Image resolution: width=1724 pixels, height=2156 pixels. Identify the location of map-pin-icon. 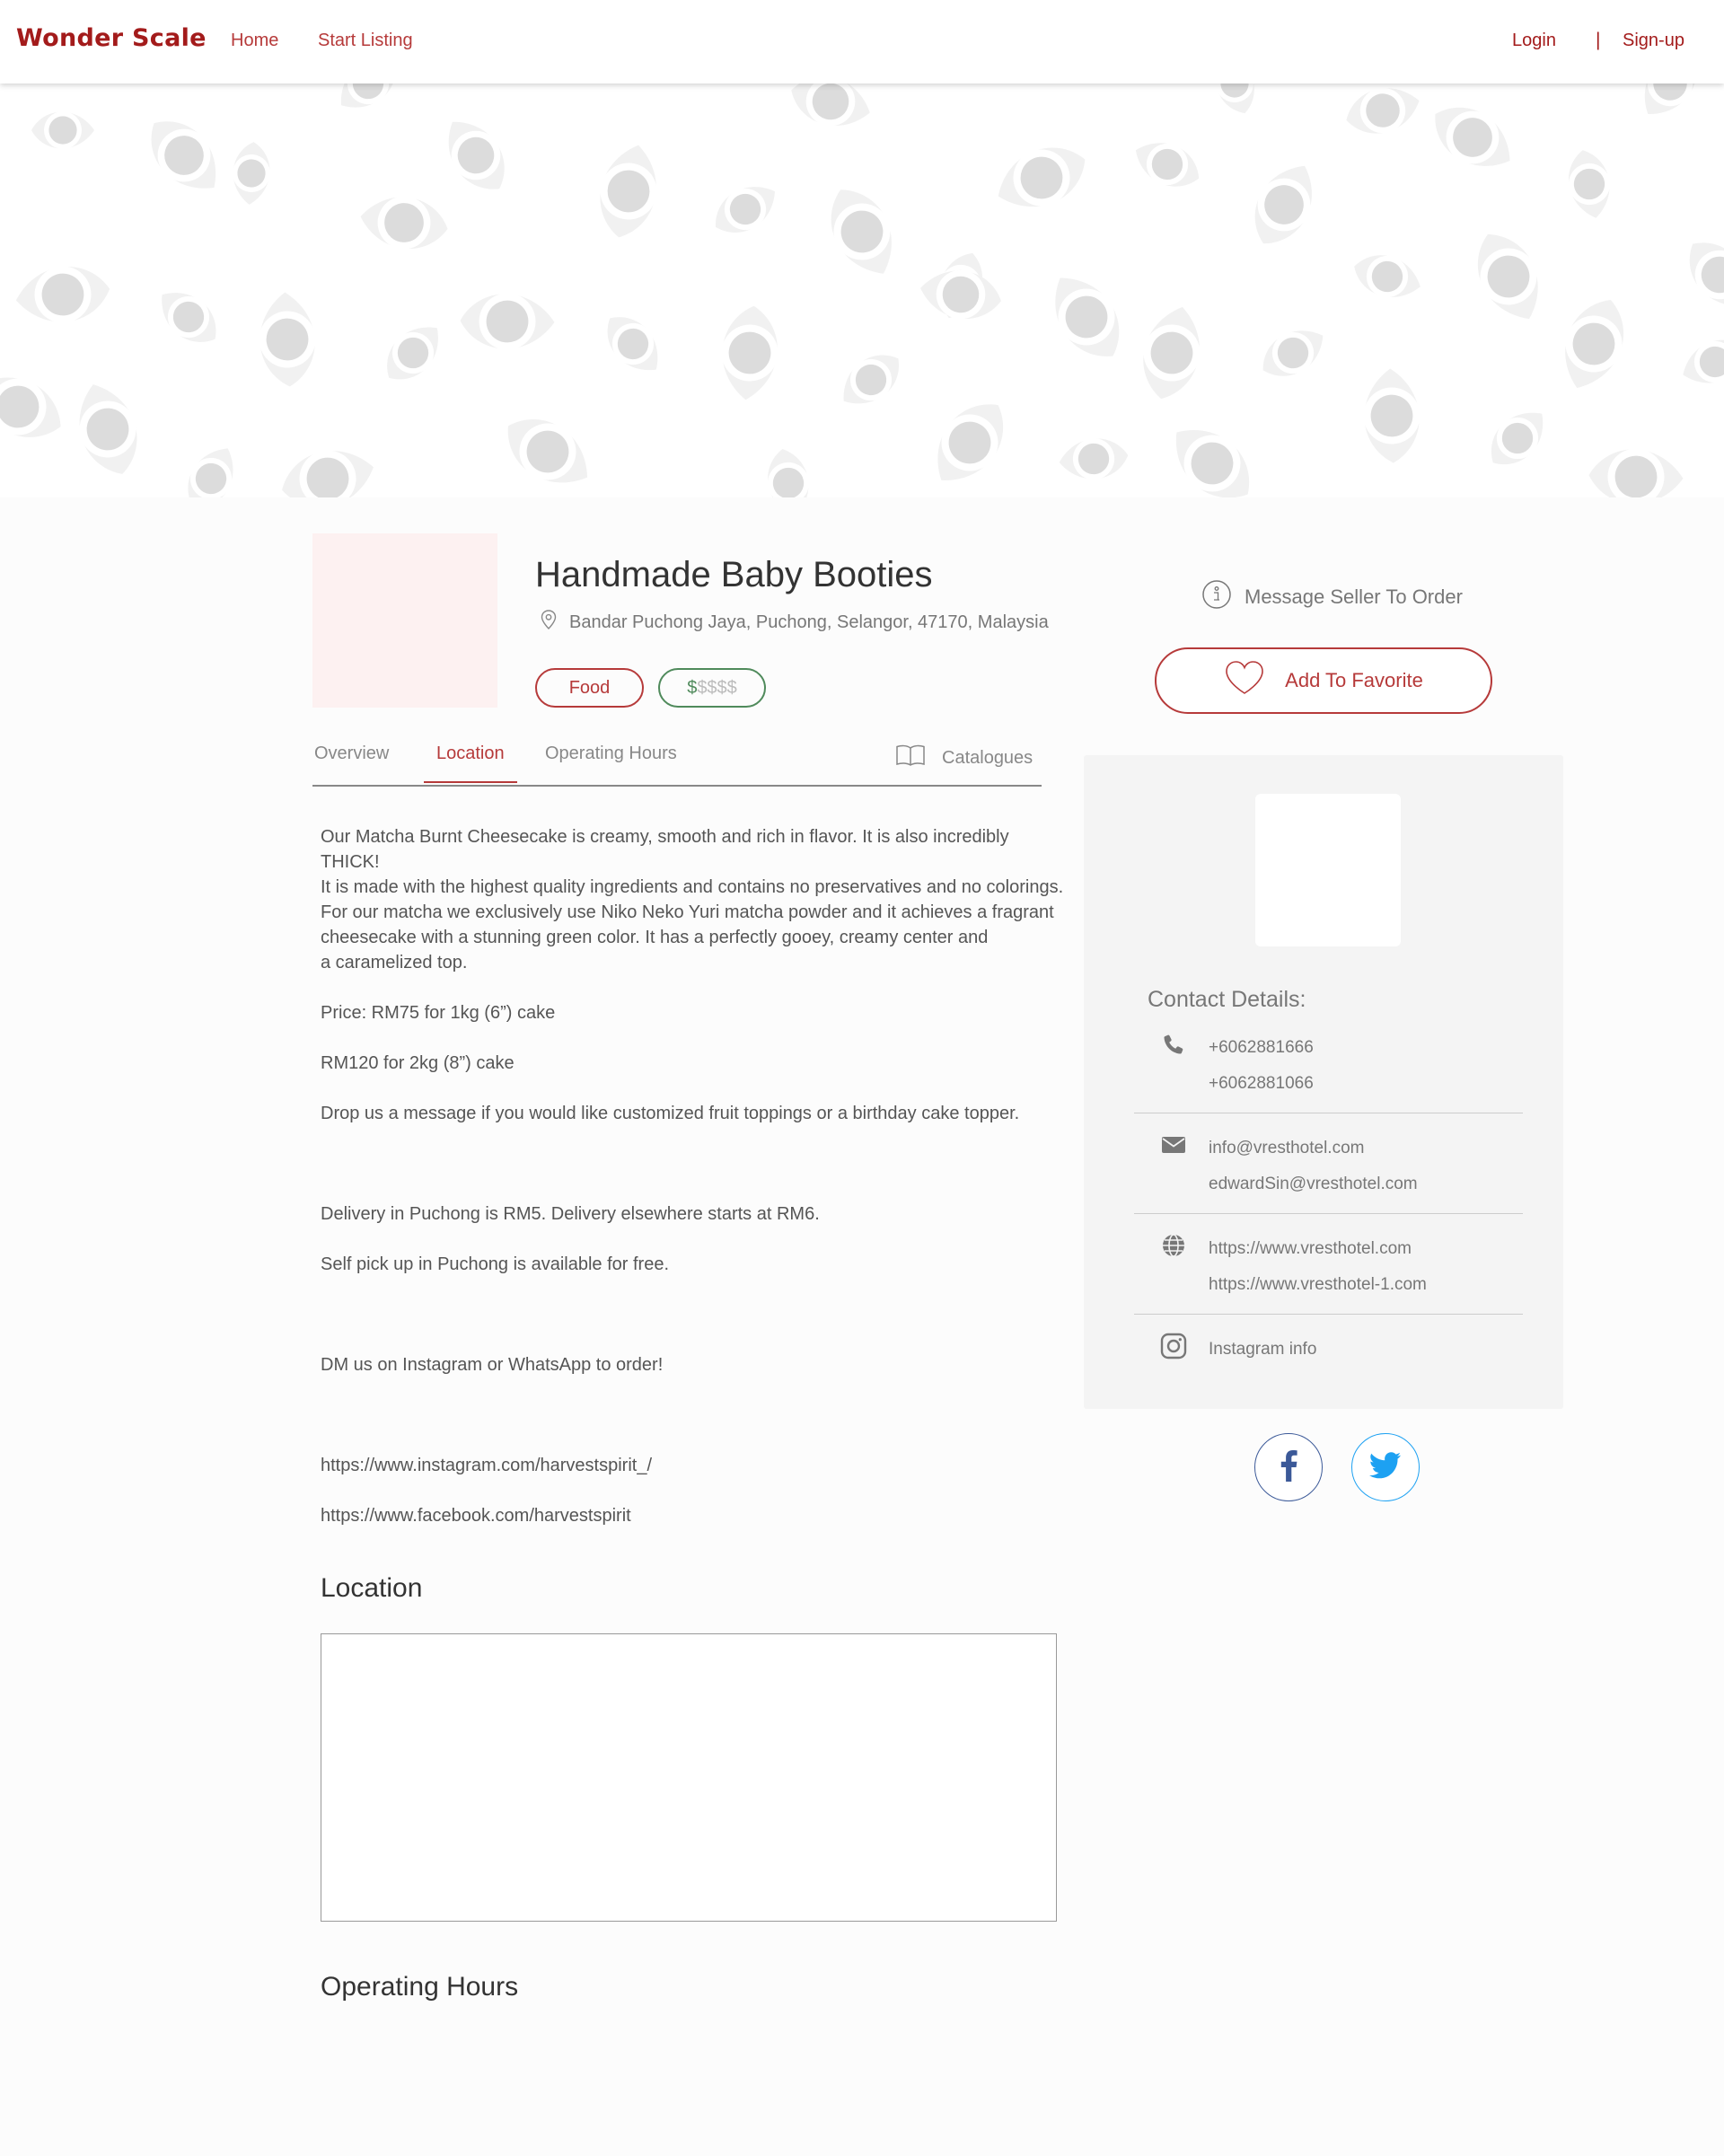
(549, 622).